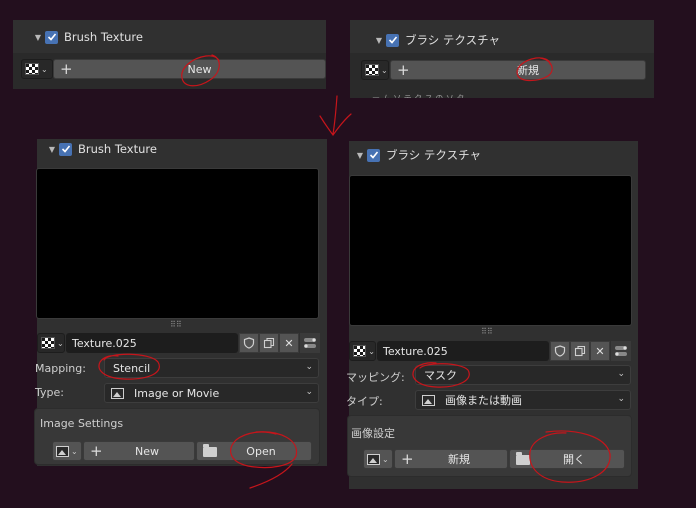 The height and width of the screenshot is (508, 696). Describe the element at coordinates (523, 400) in the screenshot. I see `type-dropdown: 画像または動画 ⌄` at that location.